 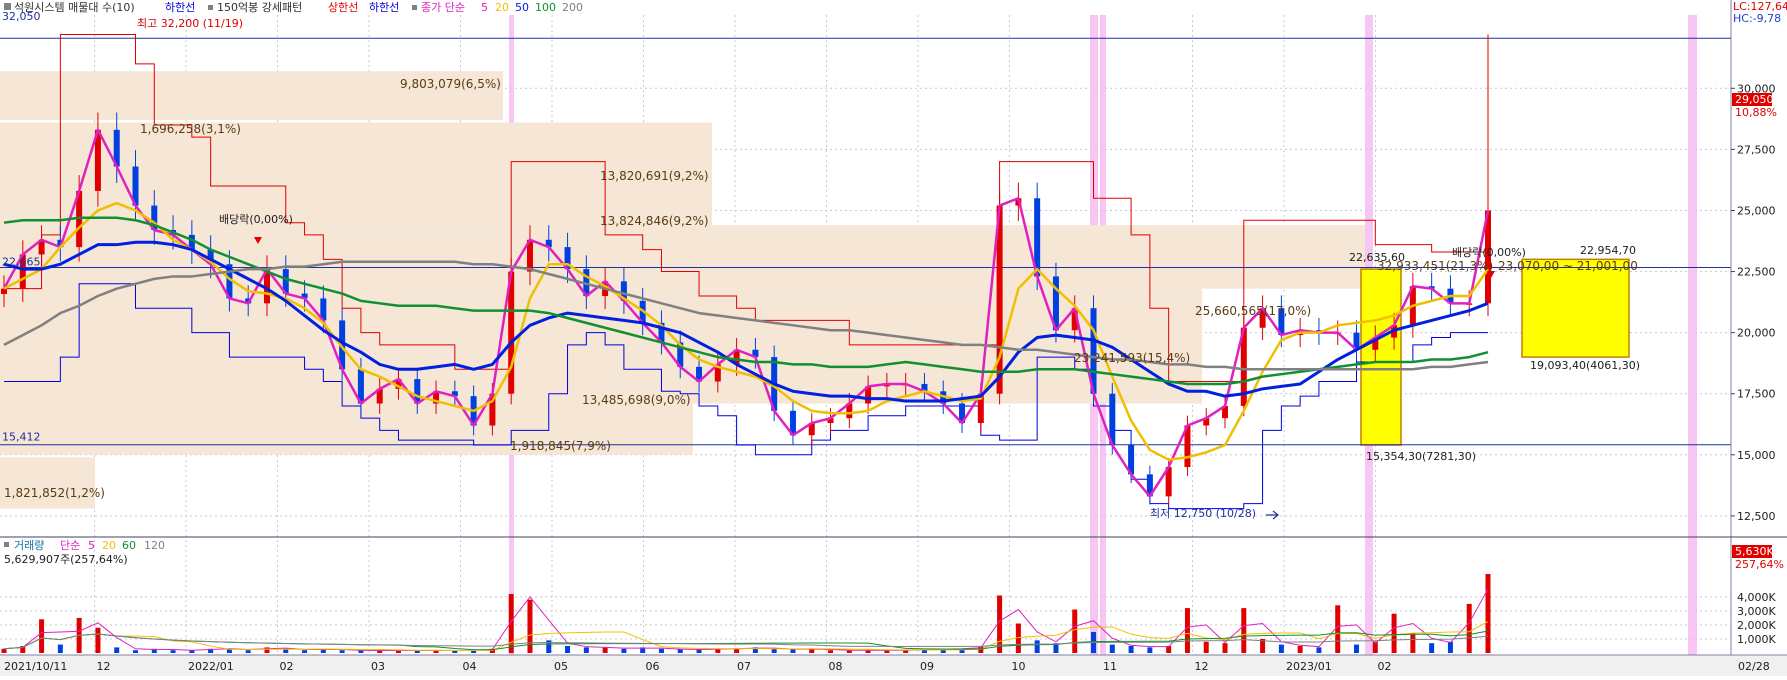 I want to click on box-low-label: 15,354,30(7281,30), so click(x=1421, y=456).